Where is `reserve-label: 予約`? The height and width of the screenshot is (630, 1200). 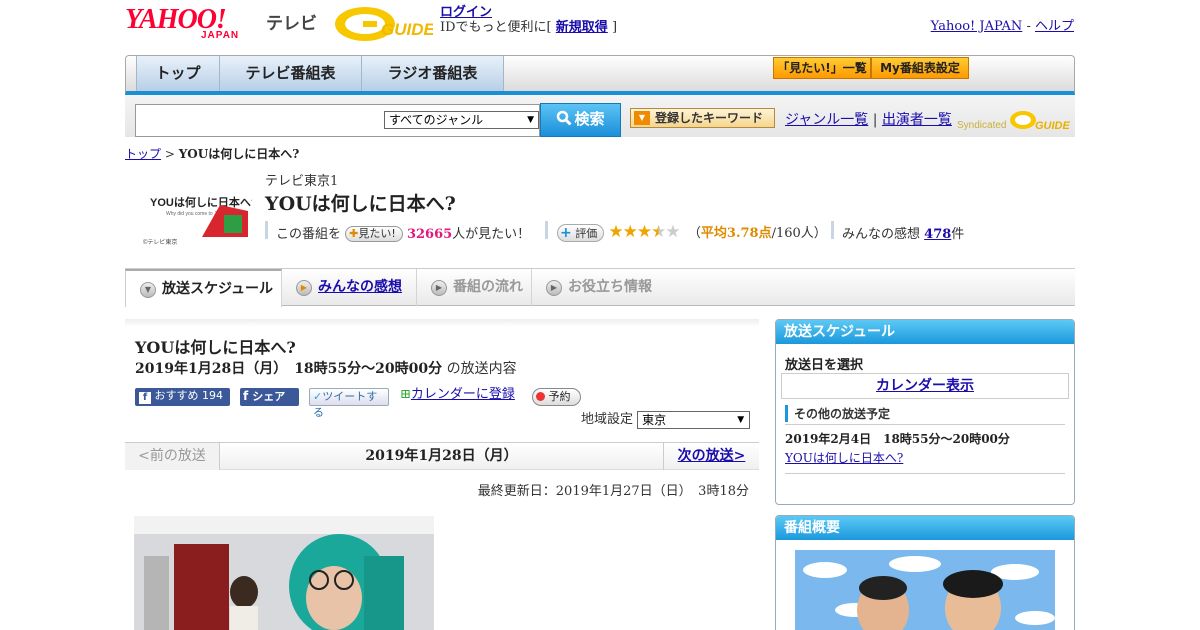
reserve-label: 予約 is located at coordinates (559, 396).